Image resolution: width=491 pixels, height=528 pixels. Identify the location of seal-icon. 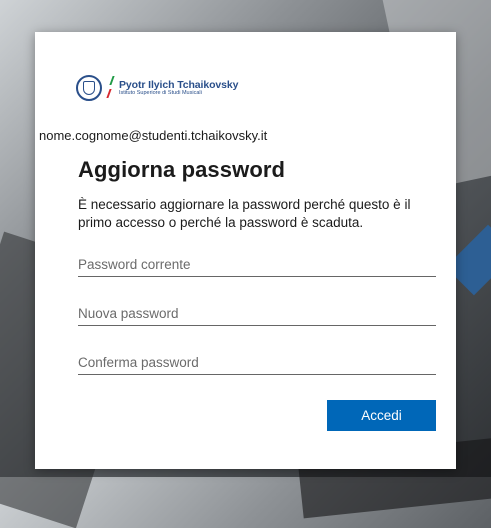
(89, 88).